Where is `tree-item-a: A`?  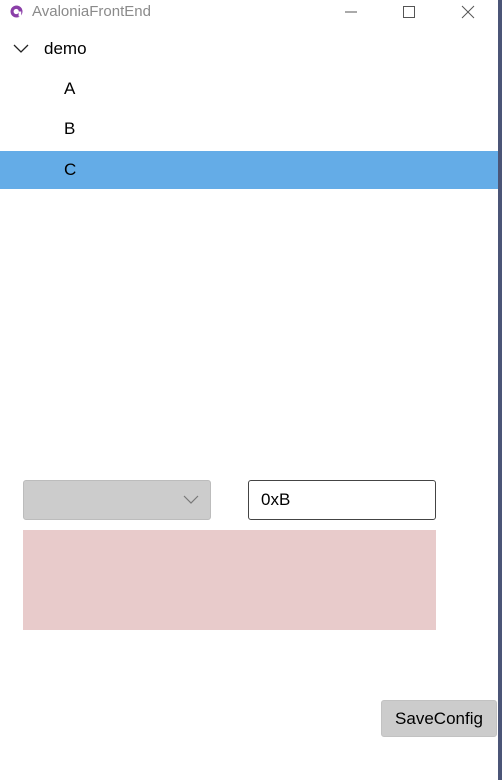
tree-item-a: A is located at coordinates (249, 89).